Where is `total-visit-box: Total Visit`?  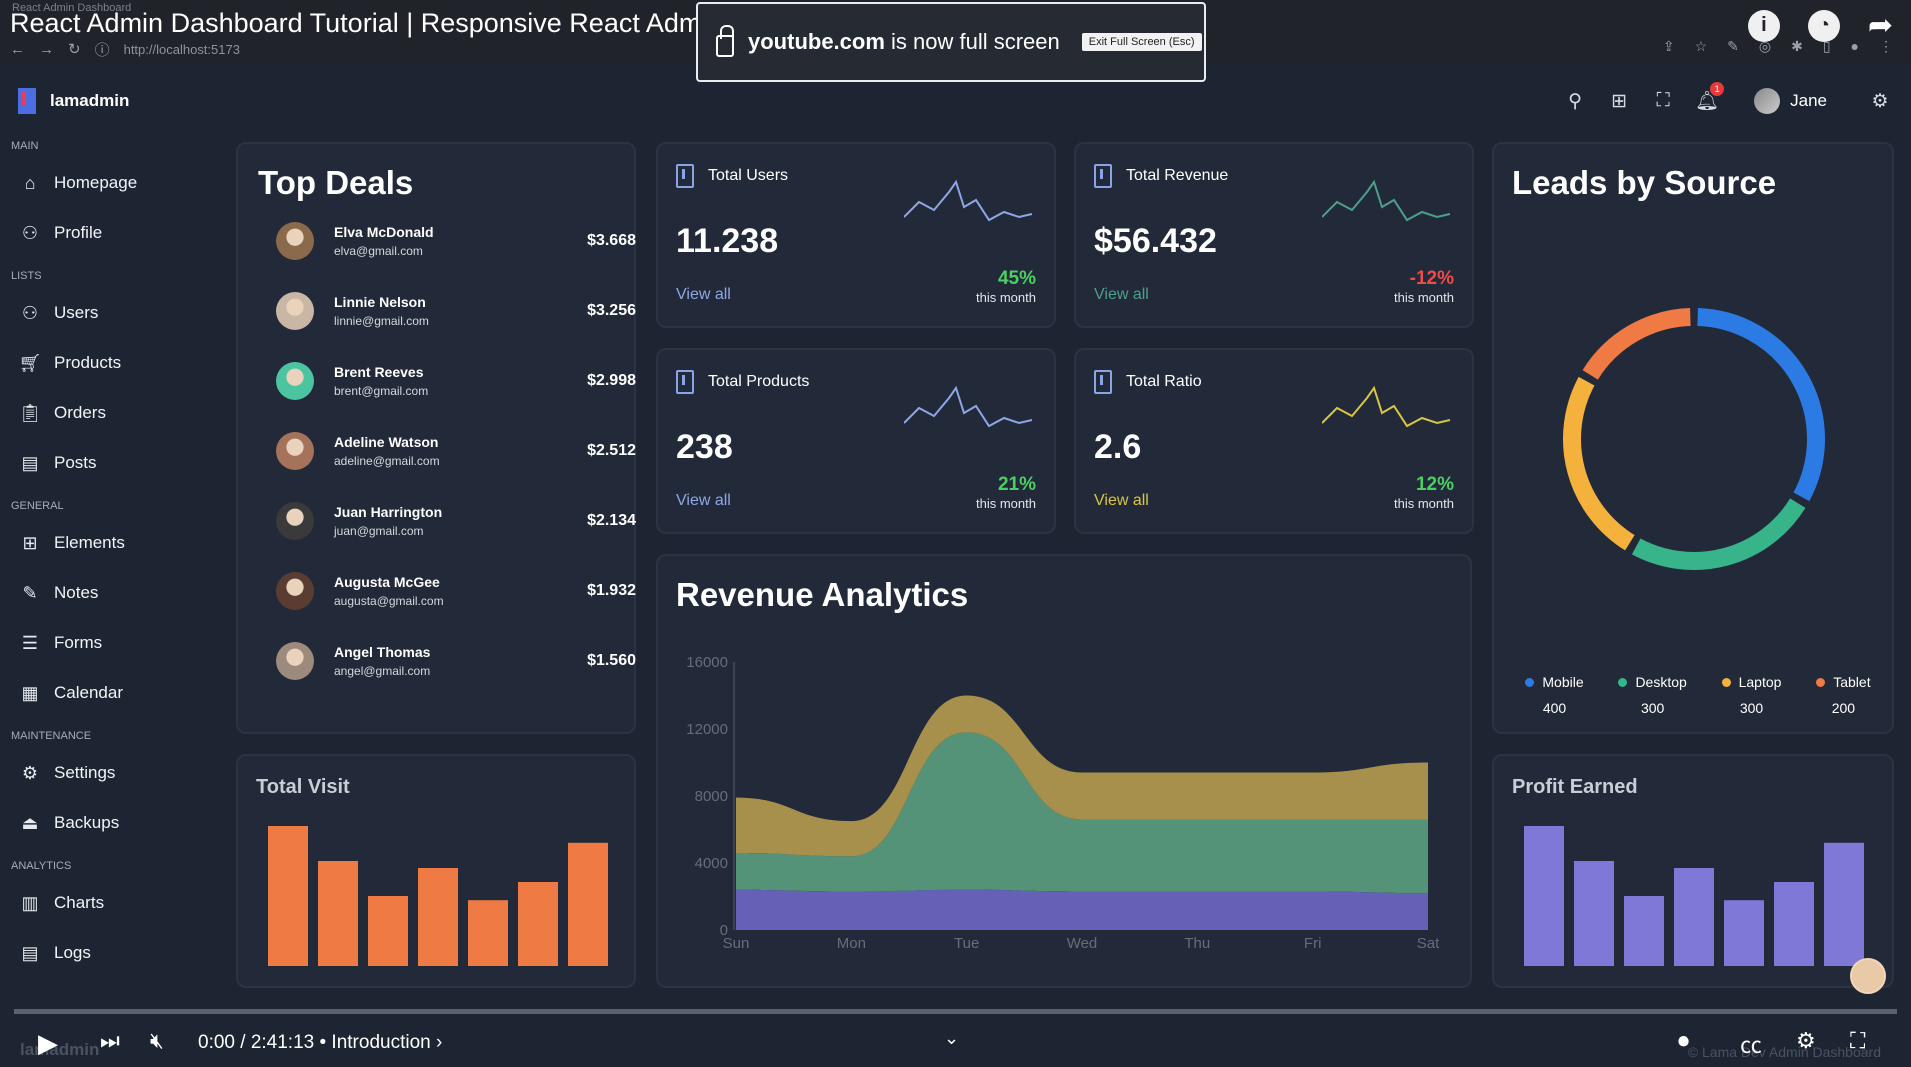 total-visit-box: Total Visit is located at coordinates (436, 871).